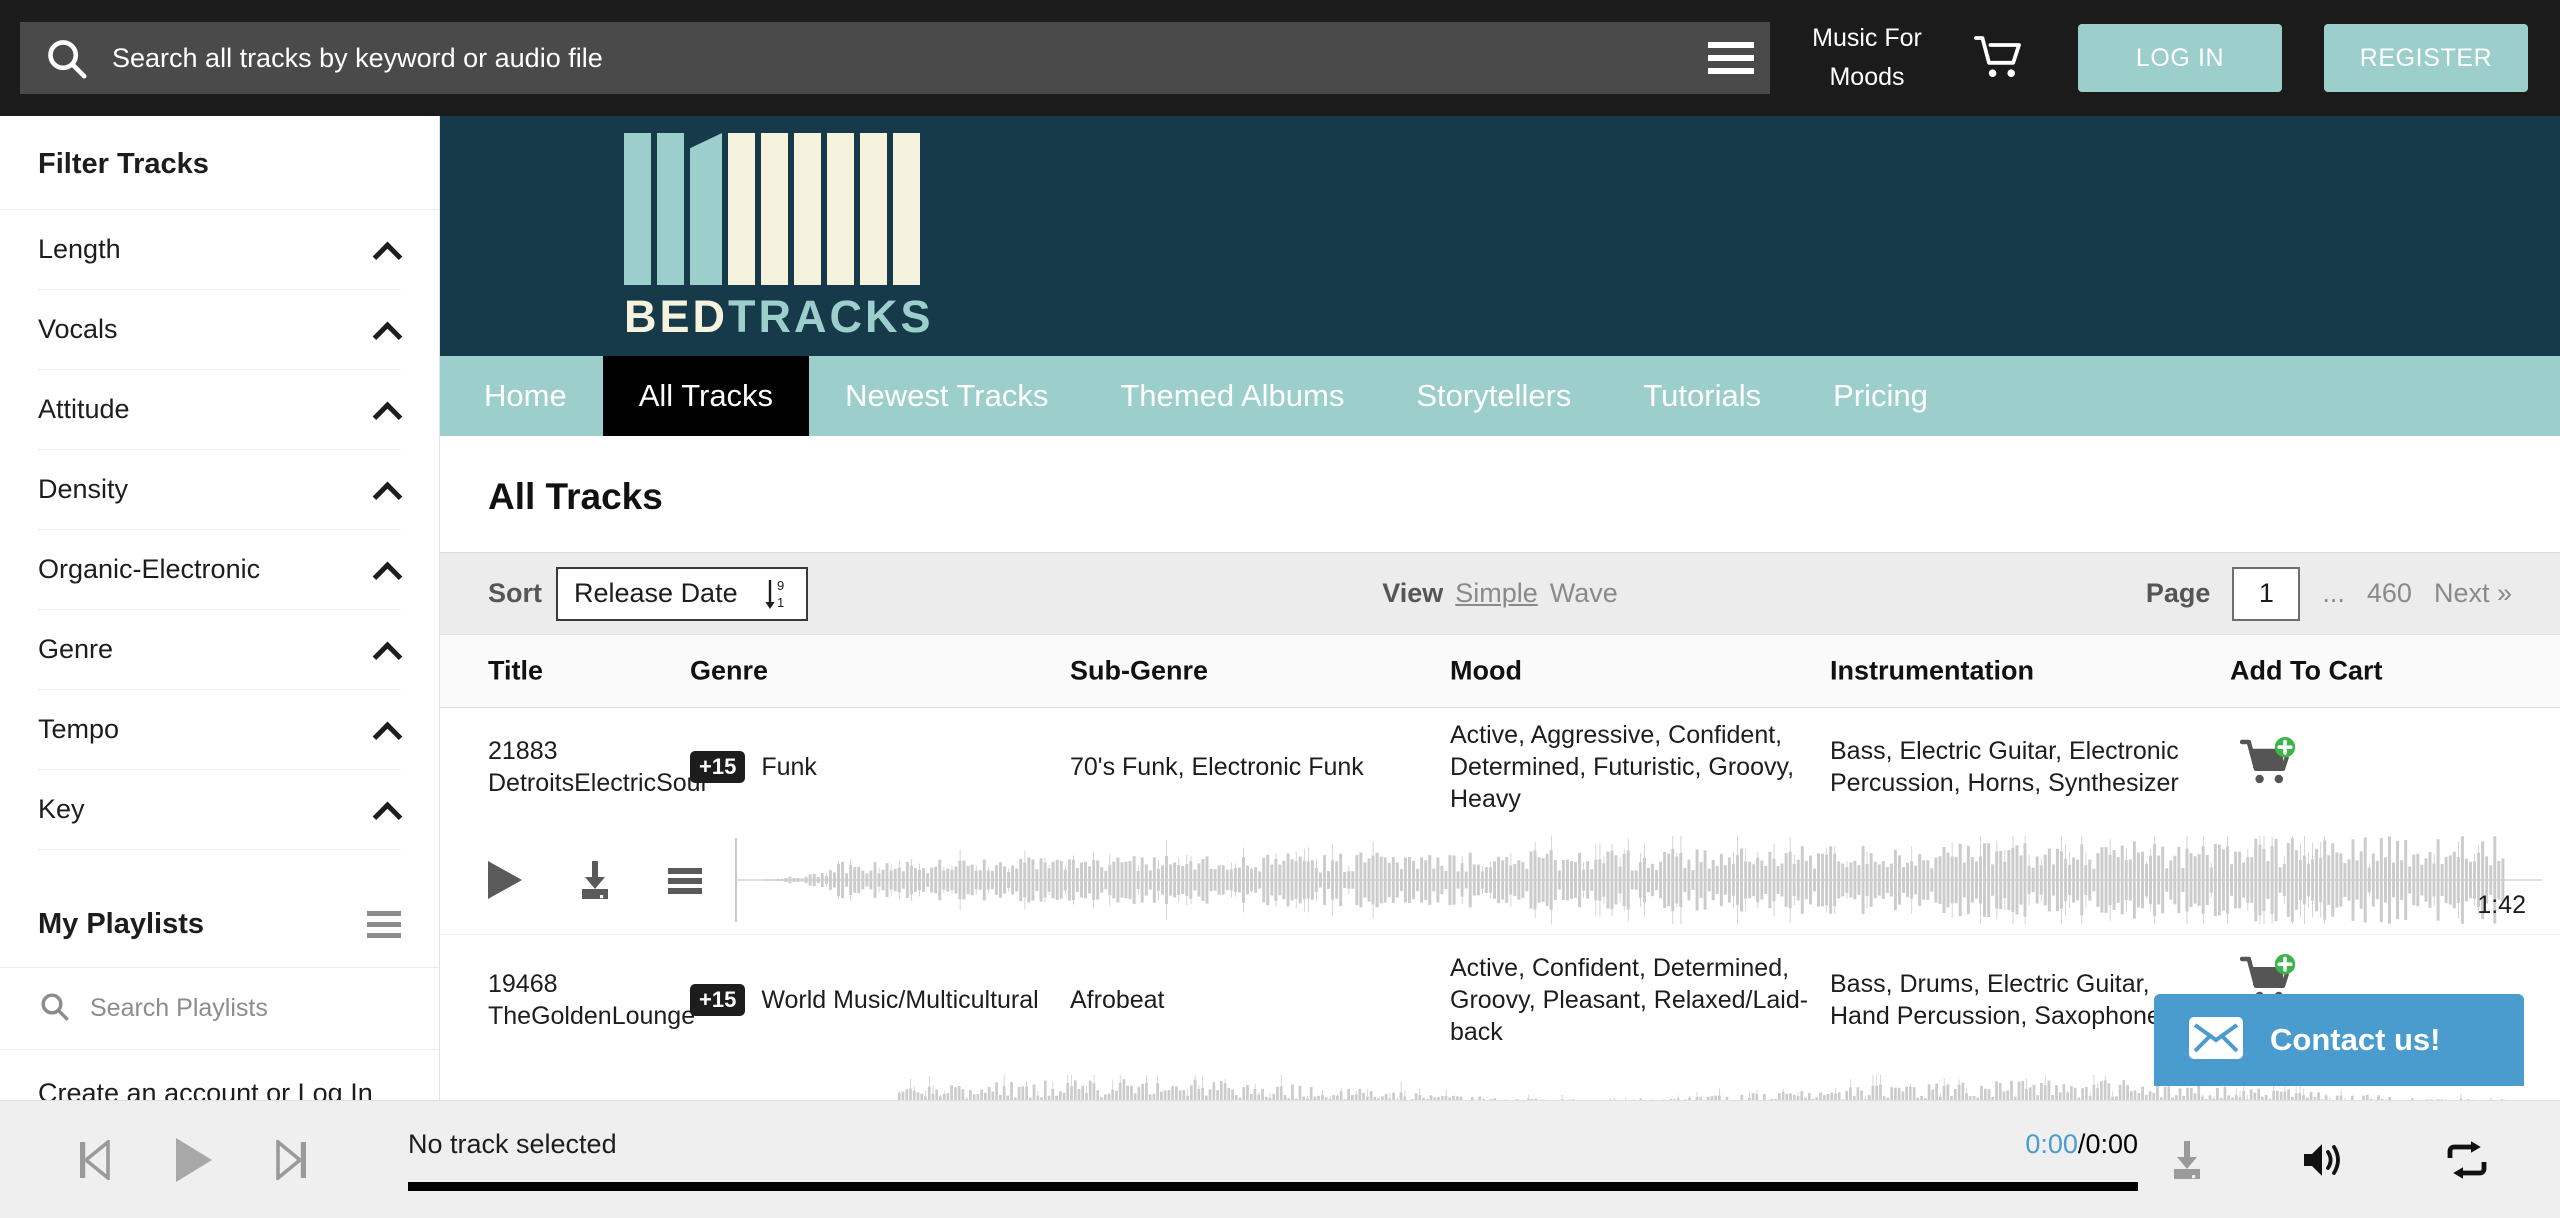 The width and height of the screenshot is (2560, 1218). I want to click on track-subgenre-cell: Afrobeat, so click(1117, 1000).